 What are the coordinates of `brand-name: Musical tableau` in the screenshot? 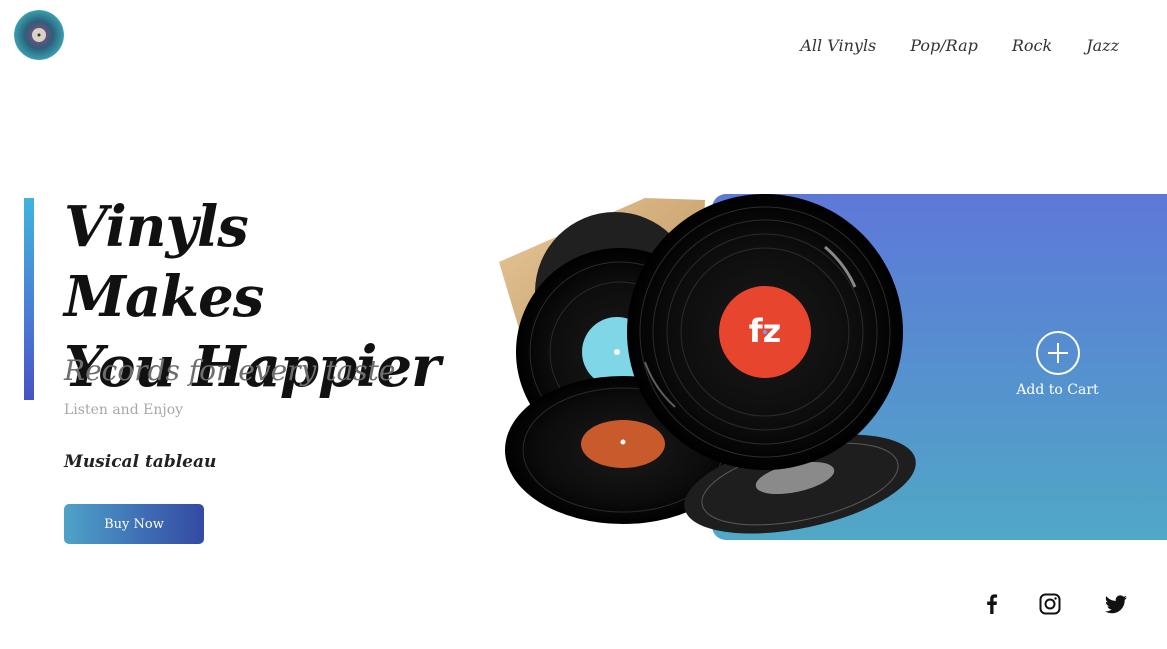 It's located at (140, 462).